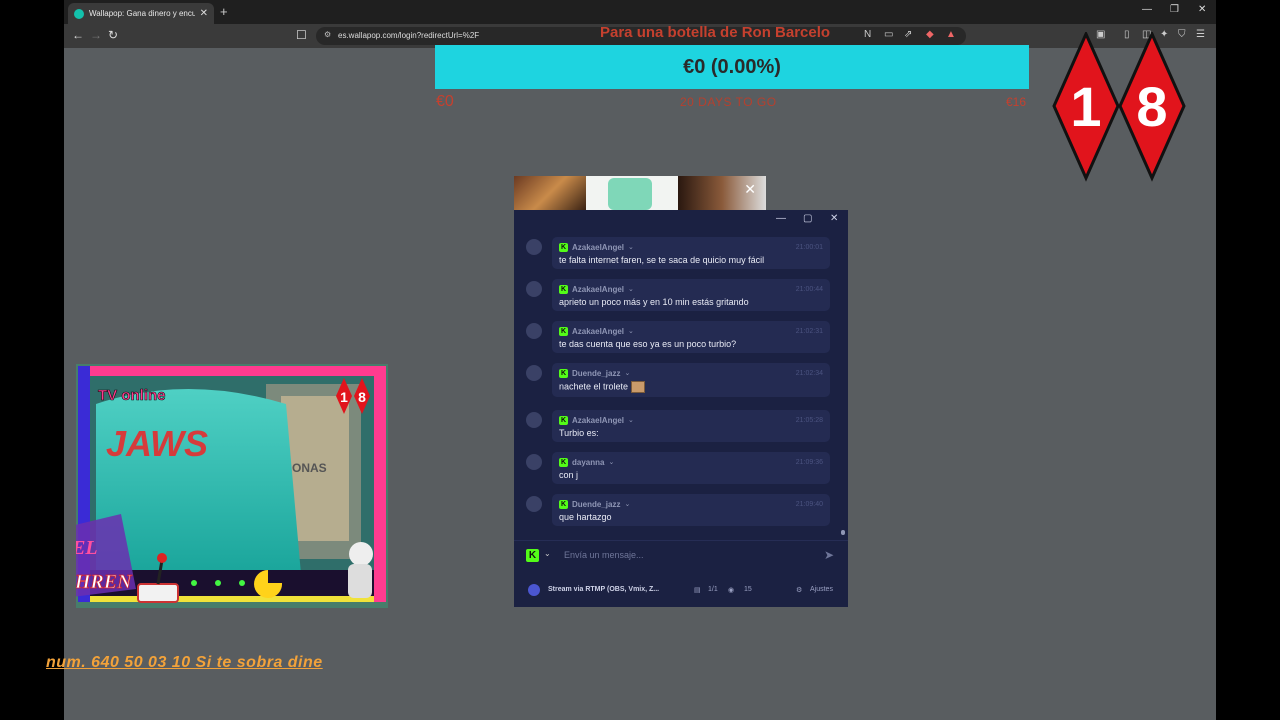 The width and height of the screenshot is (1280, 720). What do you see at coordinates (132, 395) in the screenshot?
I see `tv-online-label: TV online` at bounding box center [132, 395].